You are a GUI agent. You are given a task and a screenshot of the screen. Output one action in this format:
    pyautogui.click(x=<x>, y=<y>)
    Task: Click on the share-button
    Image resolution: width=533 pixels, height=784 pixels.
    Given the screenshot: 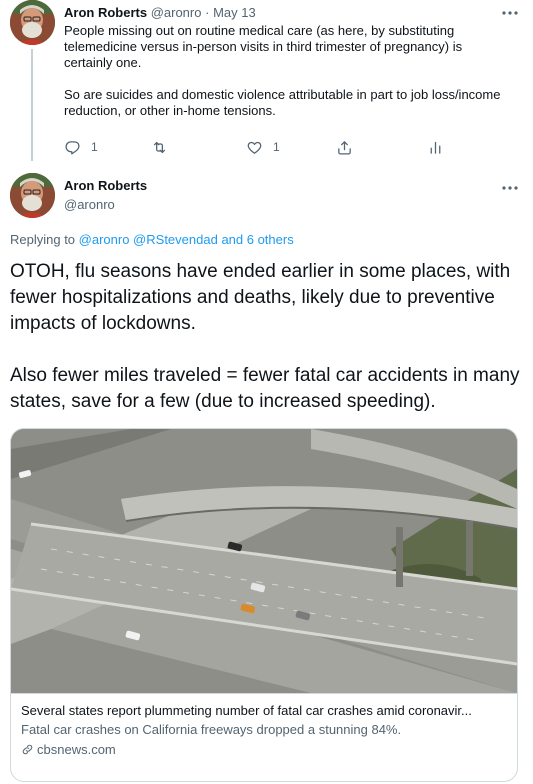 What is the action you would take?
    pyautogui.click(x=344, y=147)
    